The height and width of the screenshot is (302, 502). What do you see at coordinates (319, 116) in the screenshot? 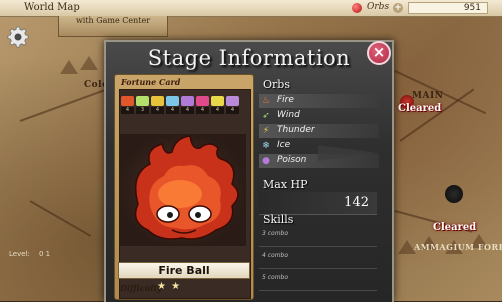
I see `orb-row-wind: ➶ Wind` at bounding box center [319, 116].